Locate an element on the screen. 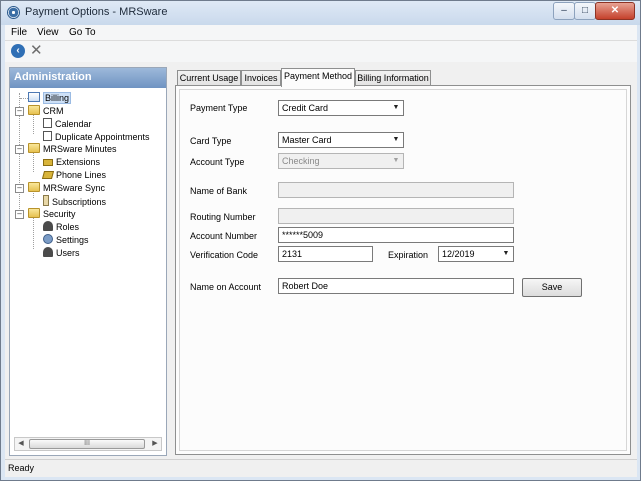  expand-crm-toggle: – is located at coordinates (19, 111).